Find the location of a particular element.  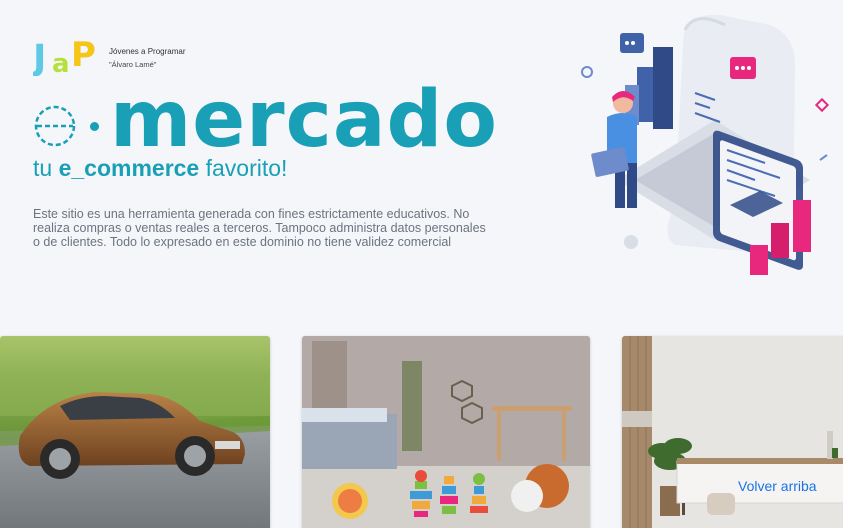

brown-sedan-photo is located at coordinates (135, 432).